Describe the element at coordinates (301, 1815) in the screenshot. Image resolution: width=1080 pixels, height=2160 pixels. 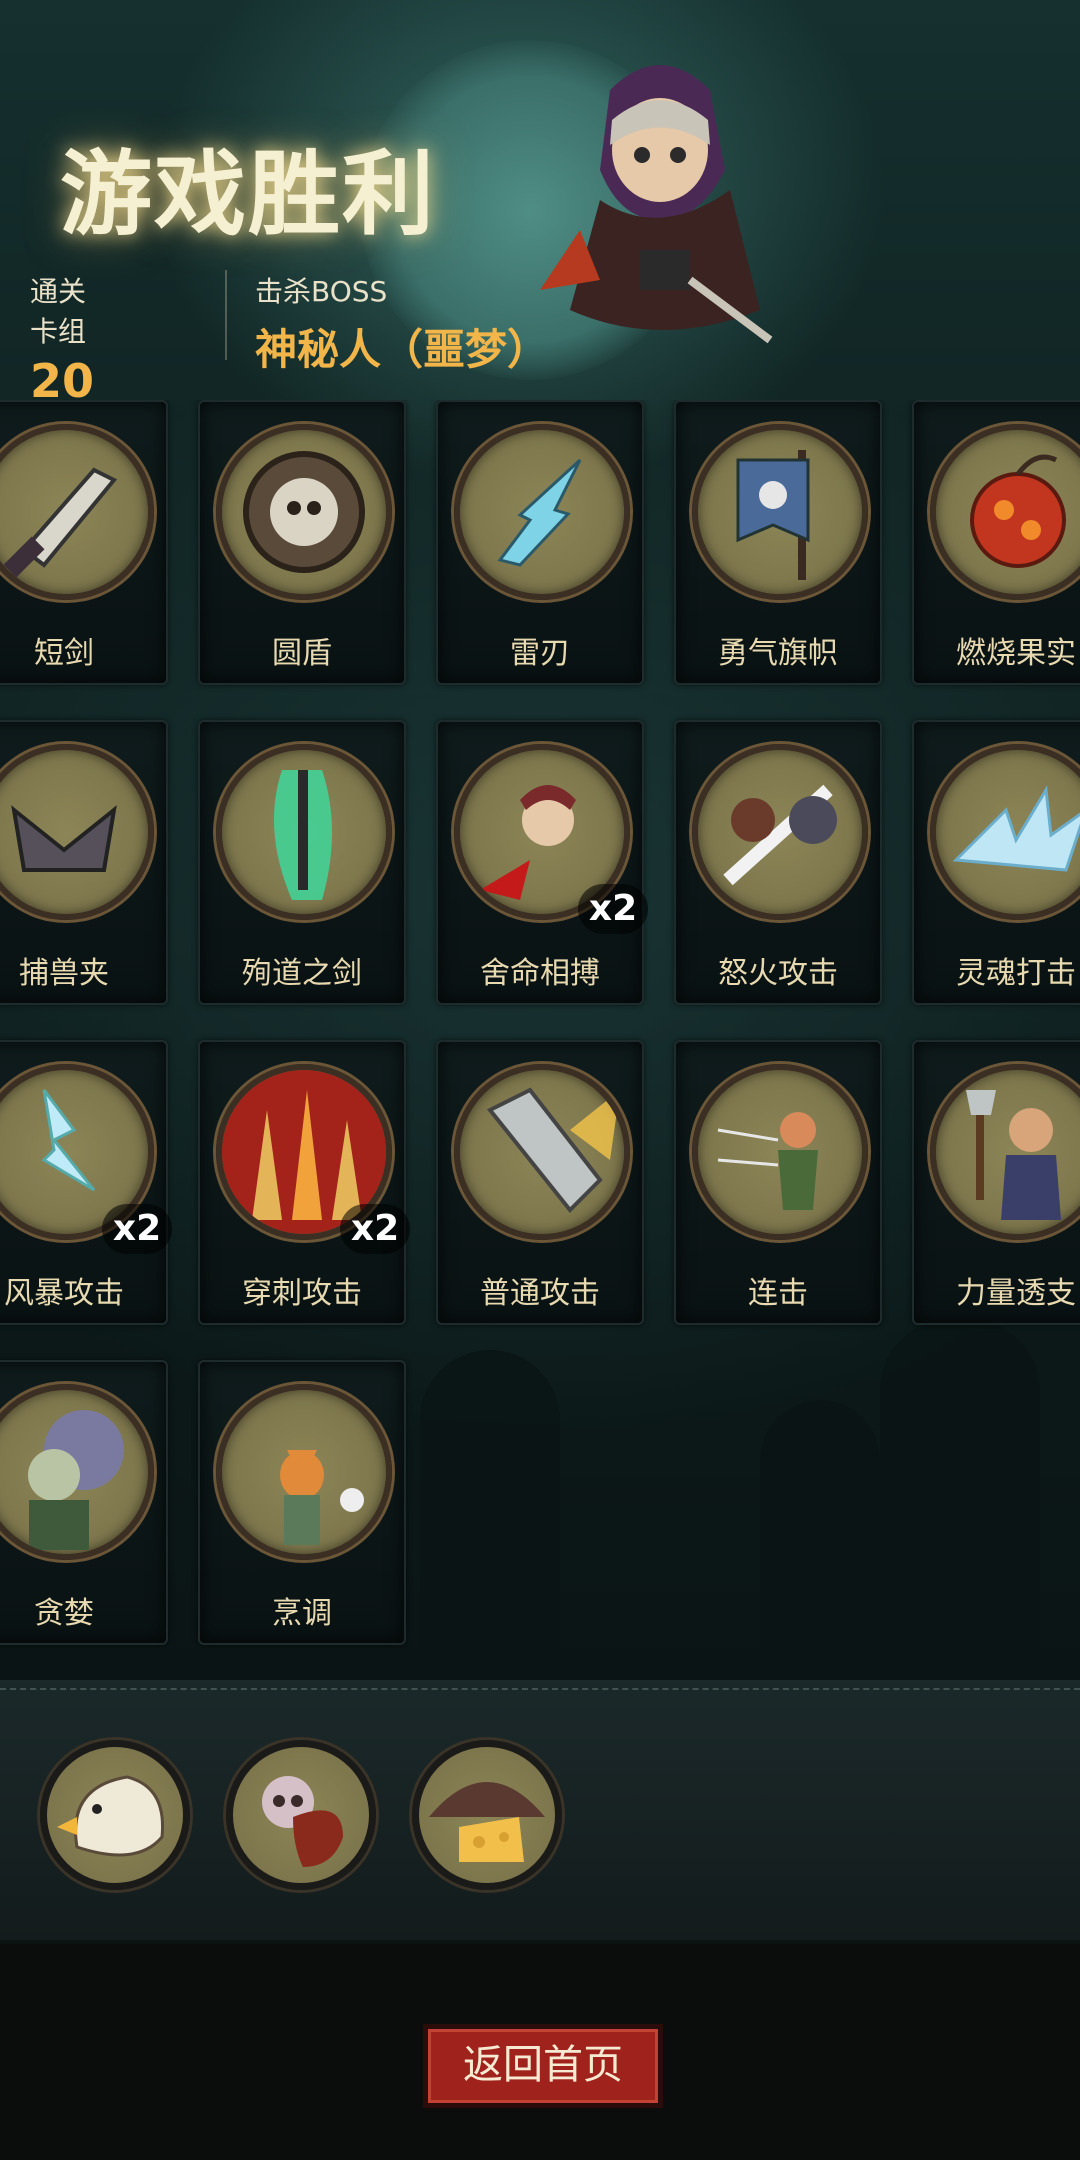
I see `skull-heart-icon` at that location.